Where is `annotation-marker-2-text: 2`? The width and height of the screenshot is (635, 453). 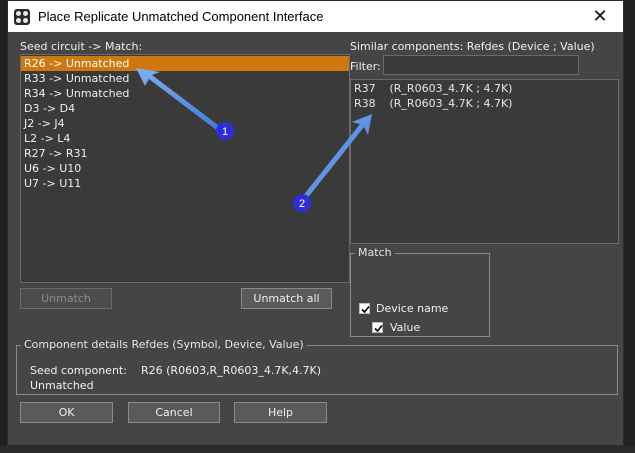
annotation-marker-2-text: 2 is located at coordinates (302, 204).